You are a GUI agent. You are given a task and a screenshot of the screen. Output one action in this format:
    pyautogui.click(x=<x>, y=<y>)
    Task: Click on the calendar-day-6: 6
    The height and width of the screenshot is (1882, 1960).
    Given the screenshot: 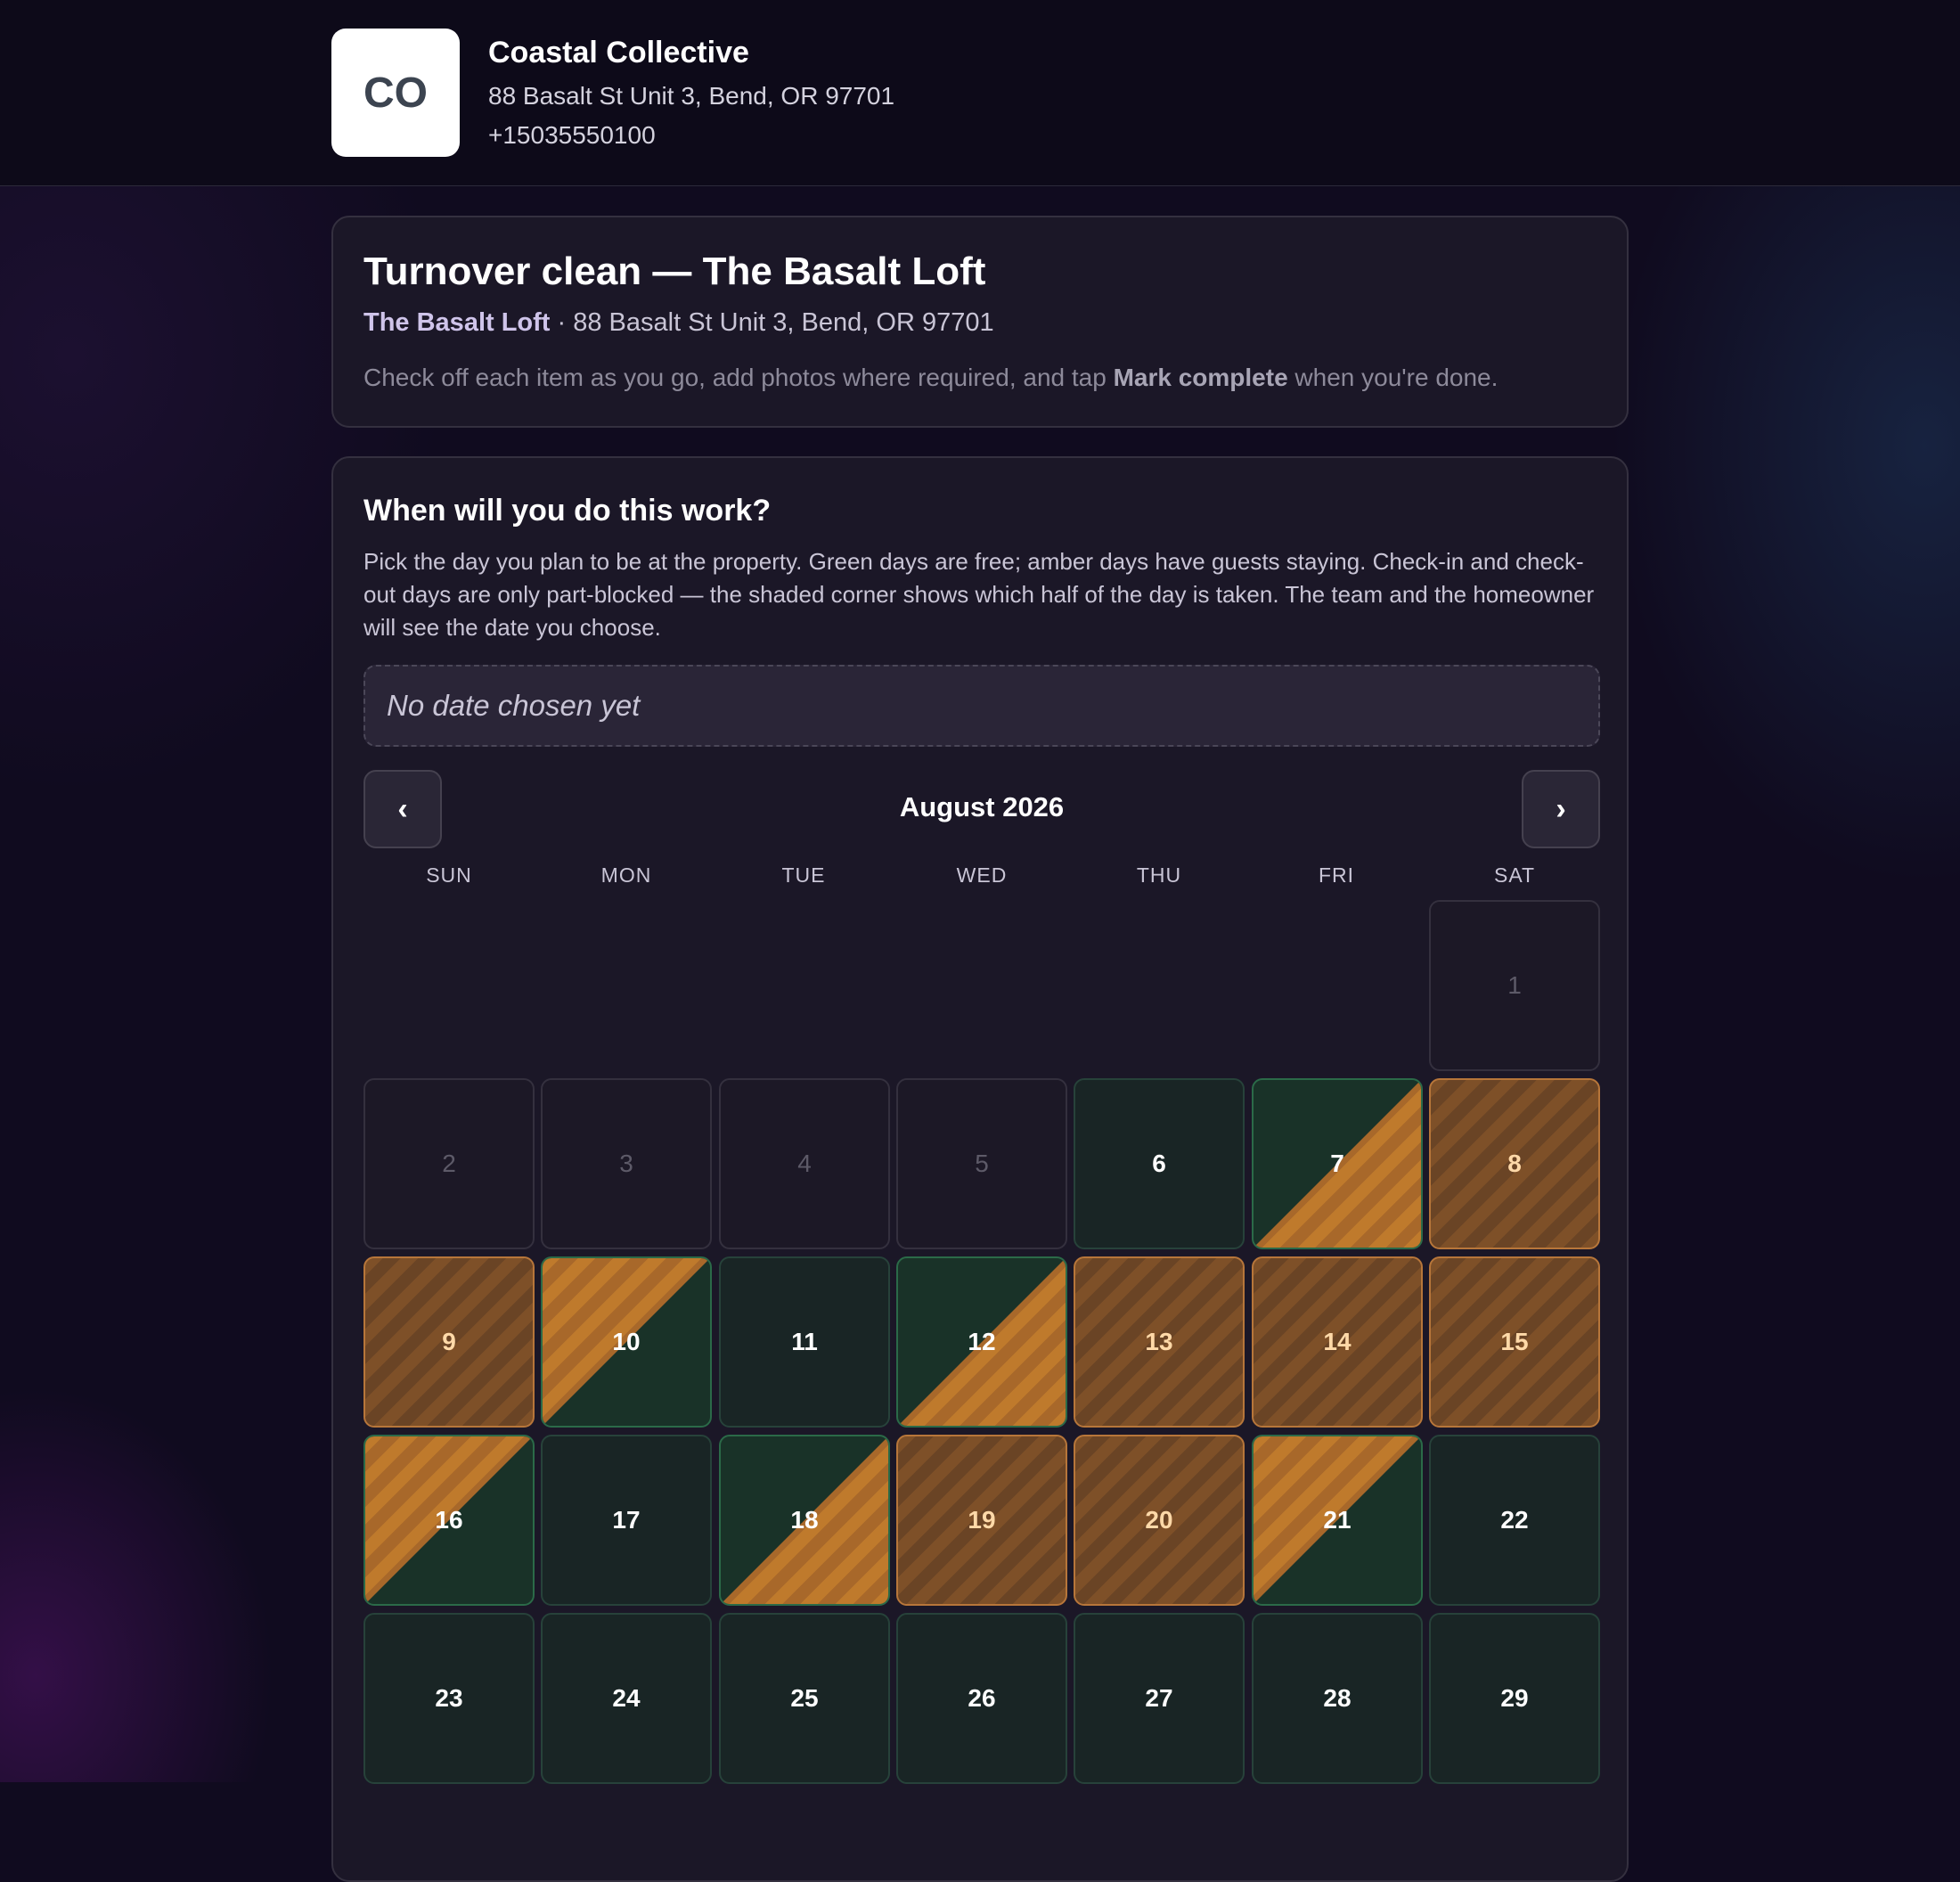 What is the action you would take?
    pyautogui.click(x=1159, y=1163)
    